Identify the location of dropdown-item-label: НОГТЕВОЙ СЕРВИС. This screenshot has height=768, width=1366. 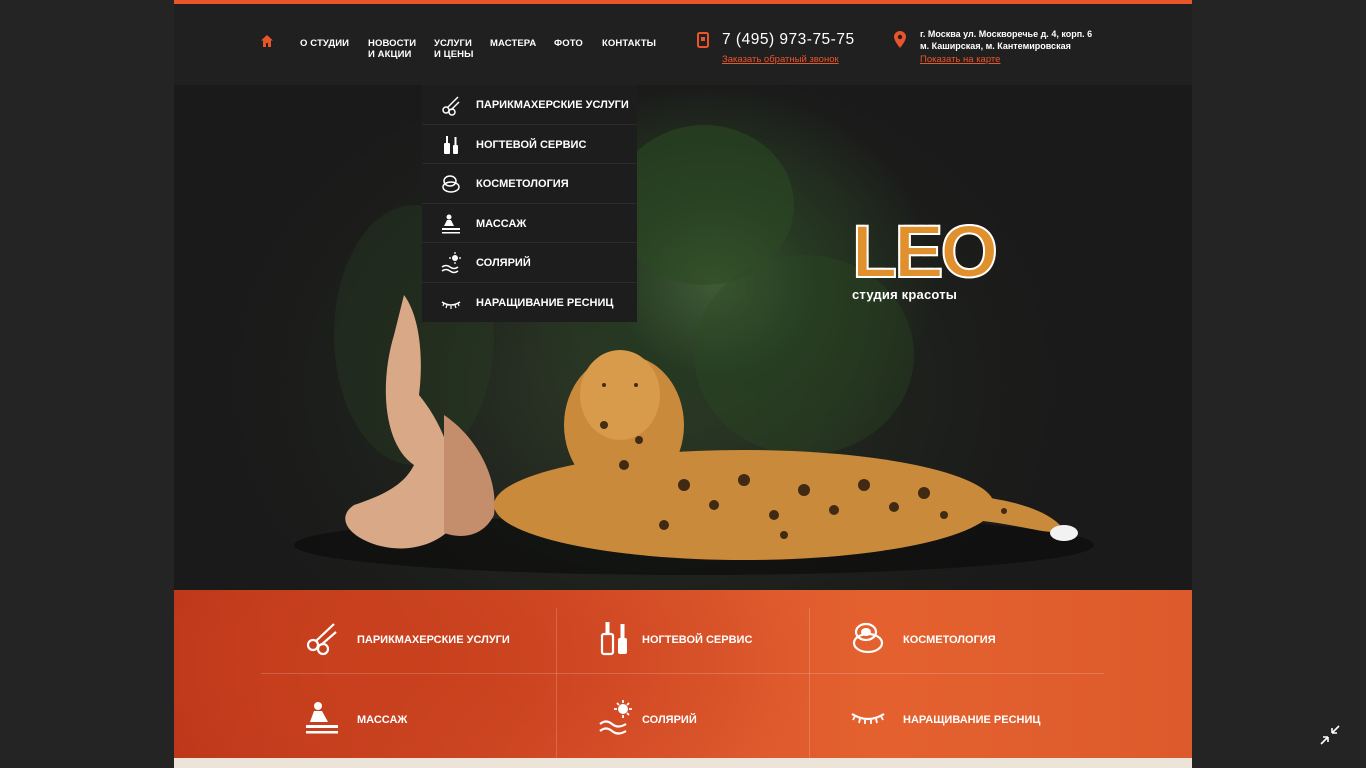
(531, 144).